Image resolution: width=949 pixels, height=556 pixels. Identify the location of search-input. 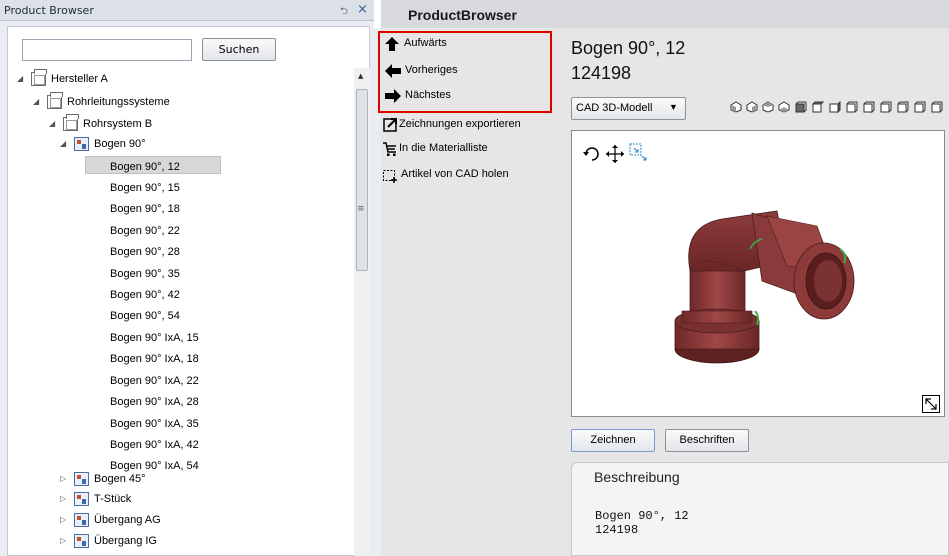
(107, 50).